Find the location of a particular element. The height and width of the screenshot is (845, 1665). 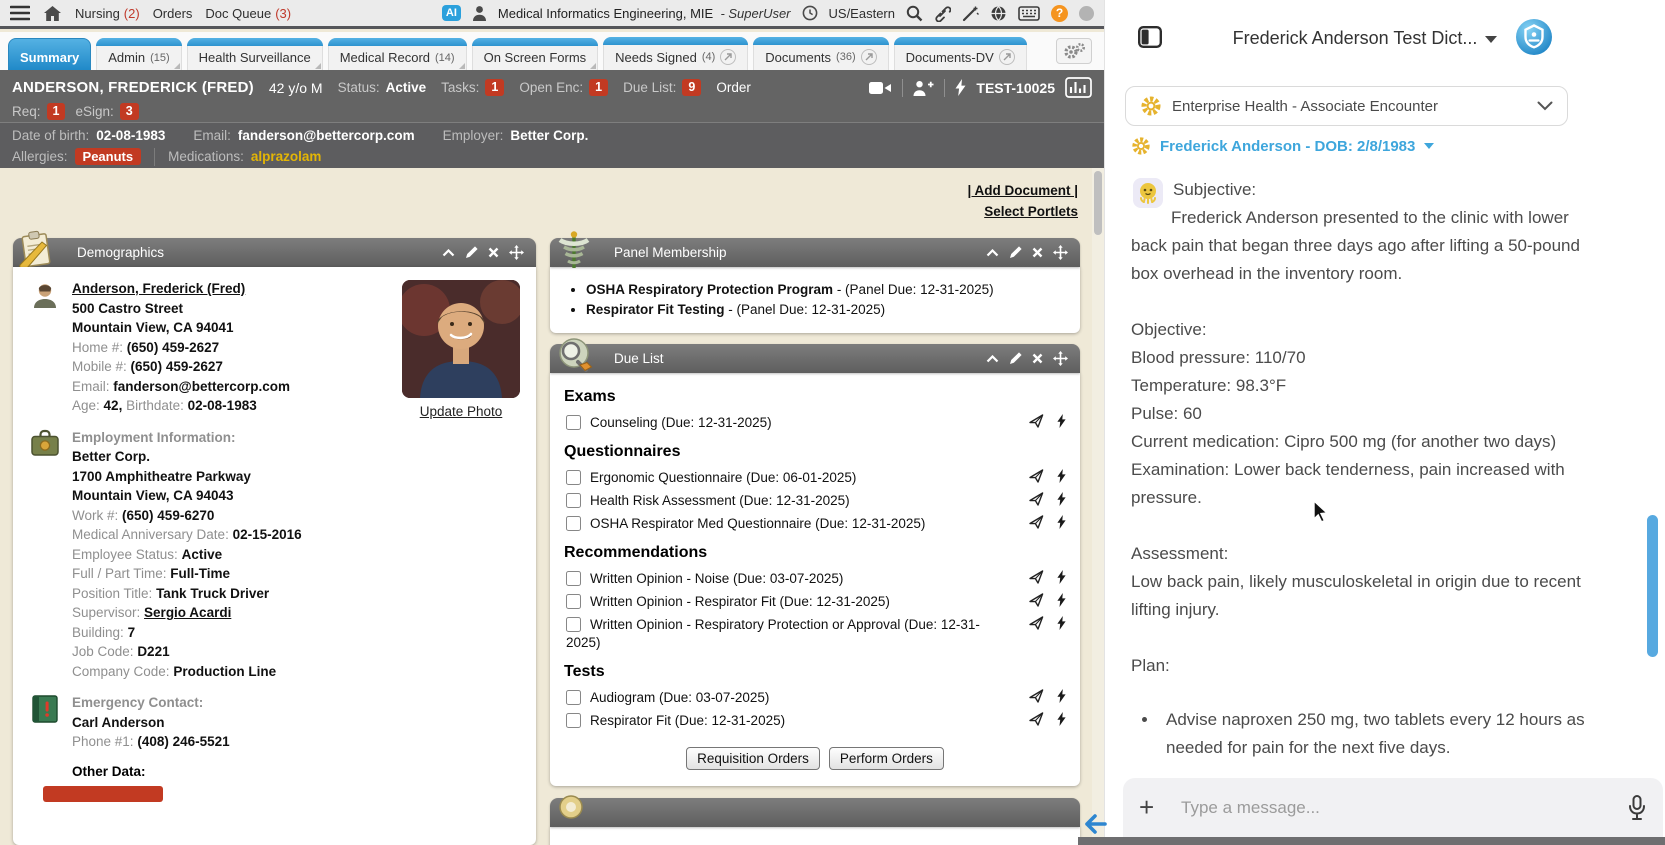

supervisor-link: Sergio Acardi is located at coordinates (187, 612).